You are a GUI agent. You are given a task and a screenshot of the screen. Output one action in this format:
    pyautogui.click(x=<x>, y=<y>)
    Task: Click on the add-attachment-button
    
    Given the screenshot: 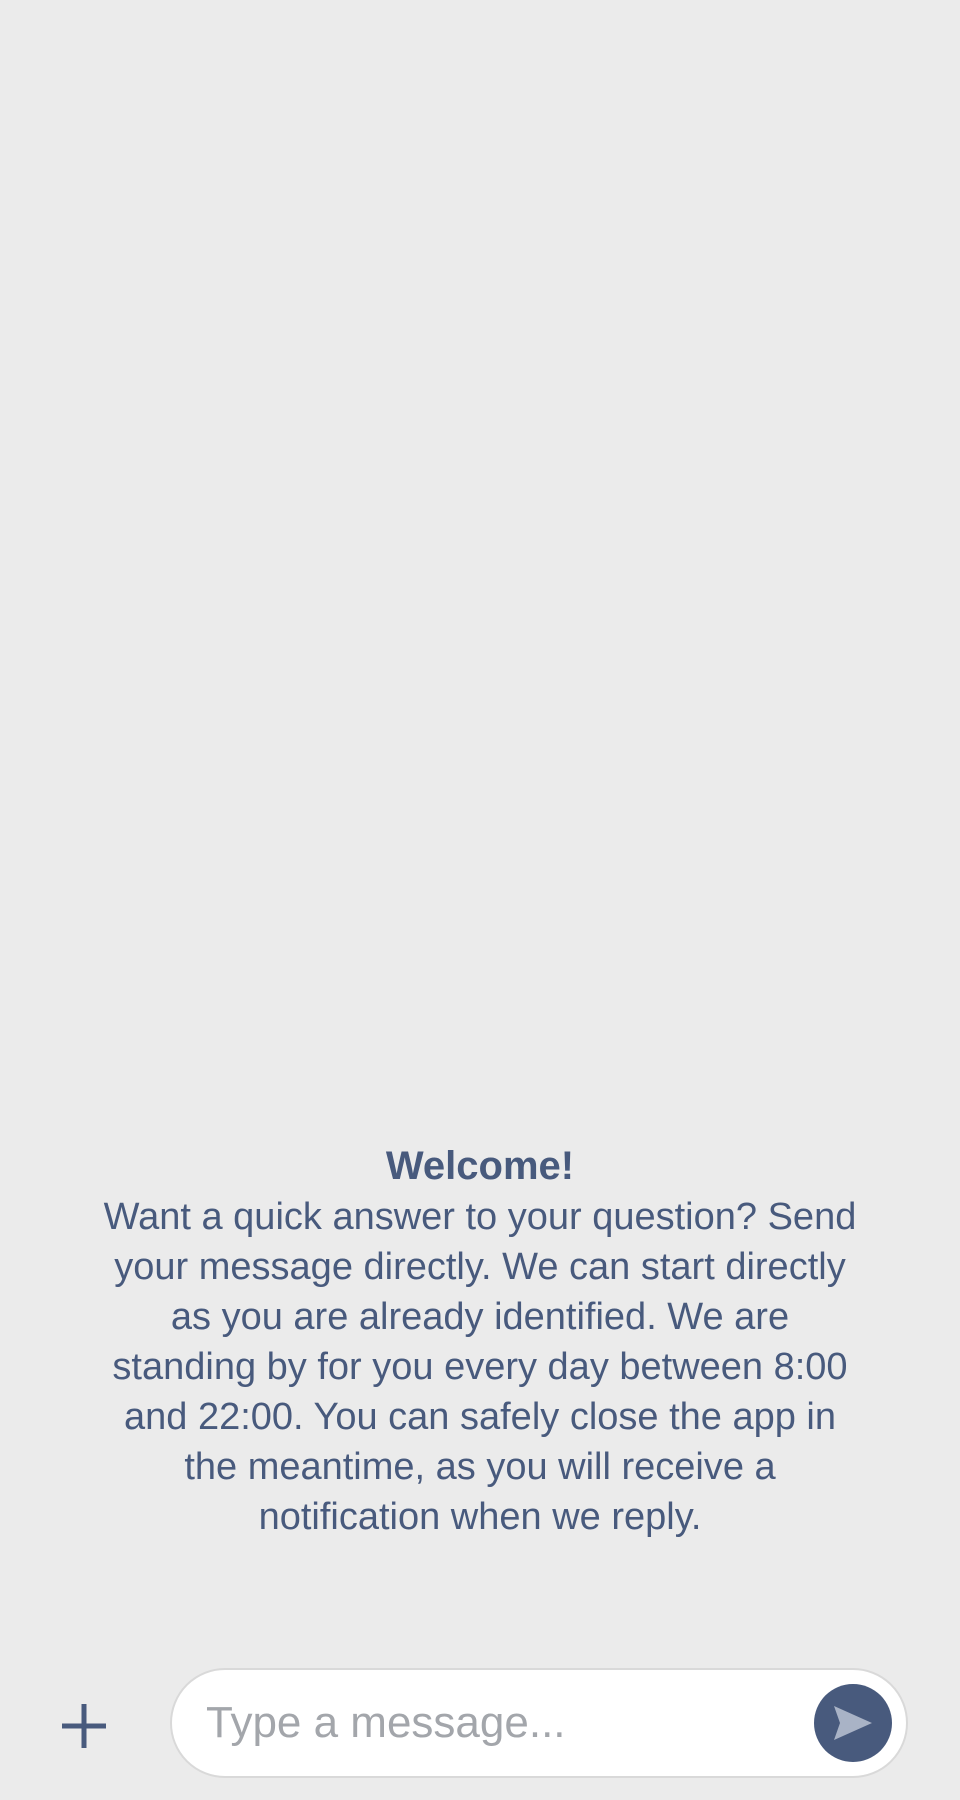 What is the action you would take?
    pyautogui.click(x=84, y=1726)
    